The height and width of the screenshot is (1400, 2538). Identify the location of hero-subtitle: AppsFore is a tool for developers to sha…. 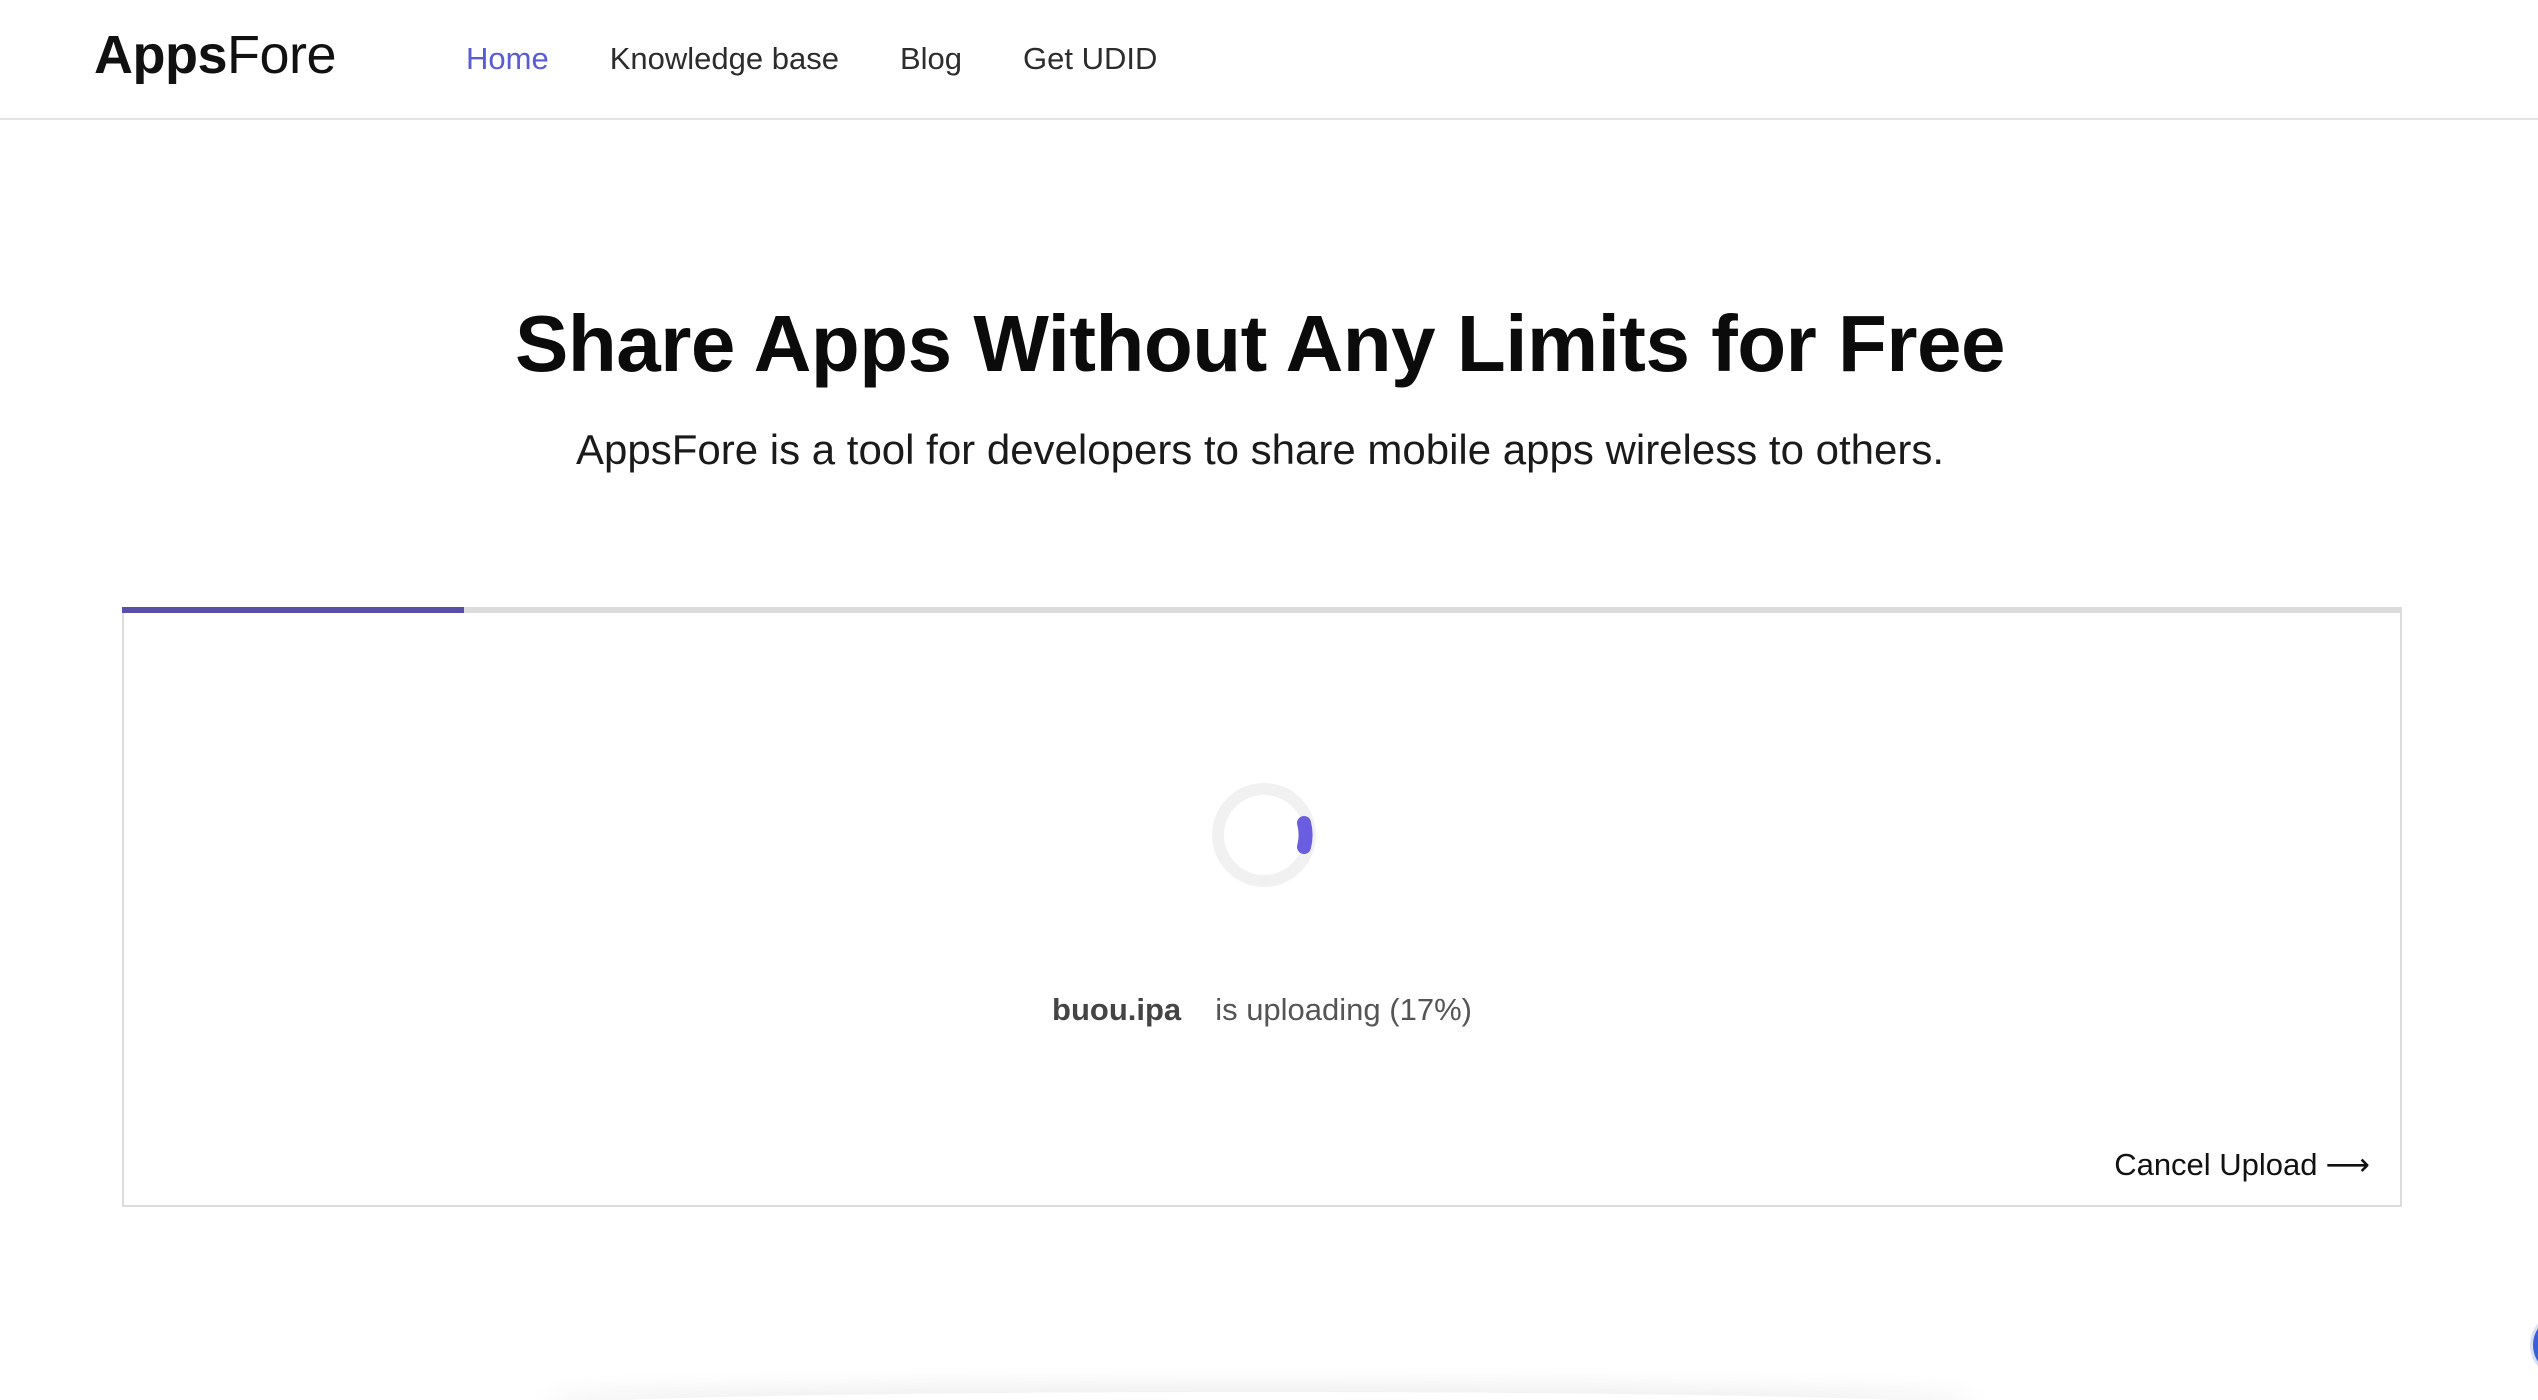
(1259, 449).